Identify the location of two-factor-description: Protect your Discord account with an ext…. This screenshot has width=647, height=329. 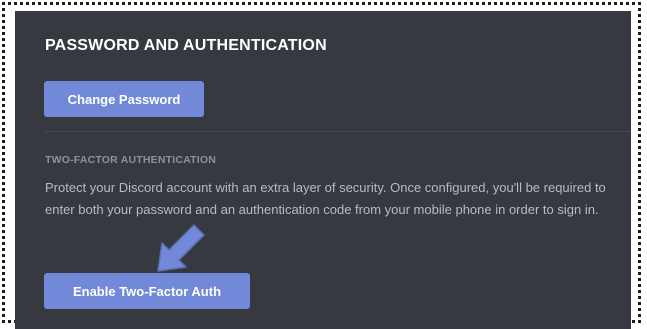
(325, 198).